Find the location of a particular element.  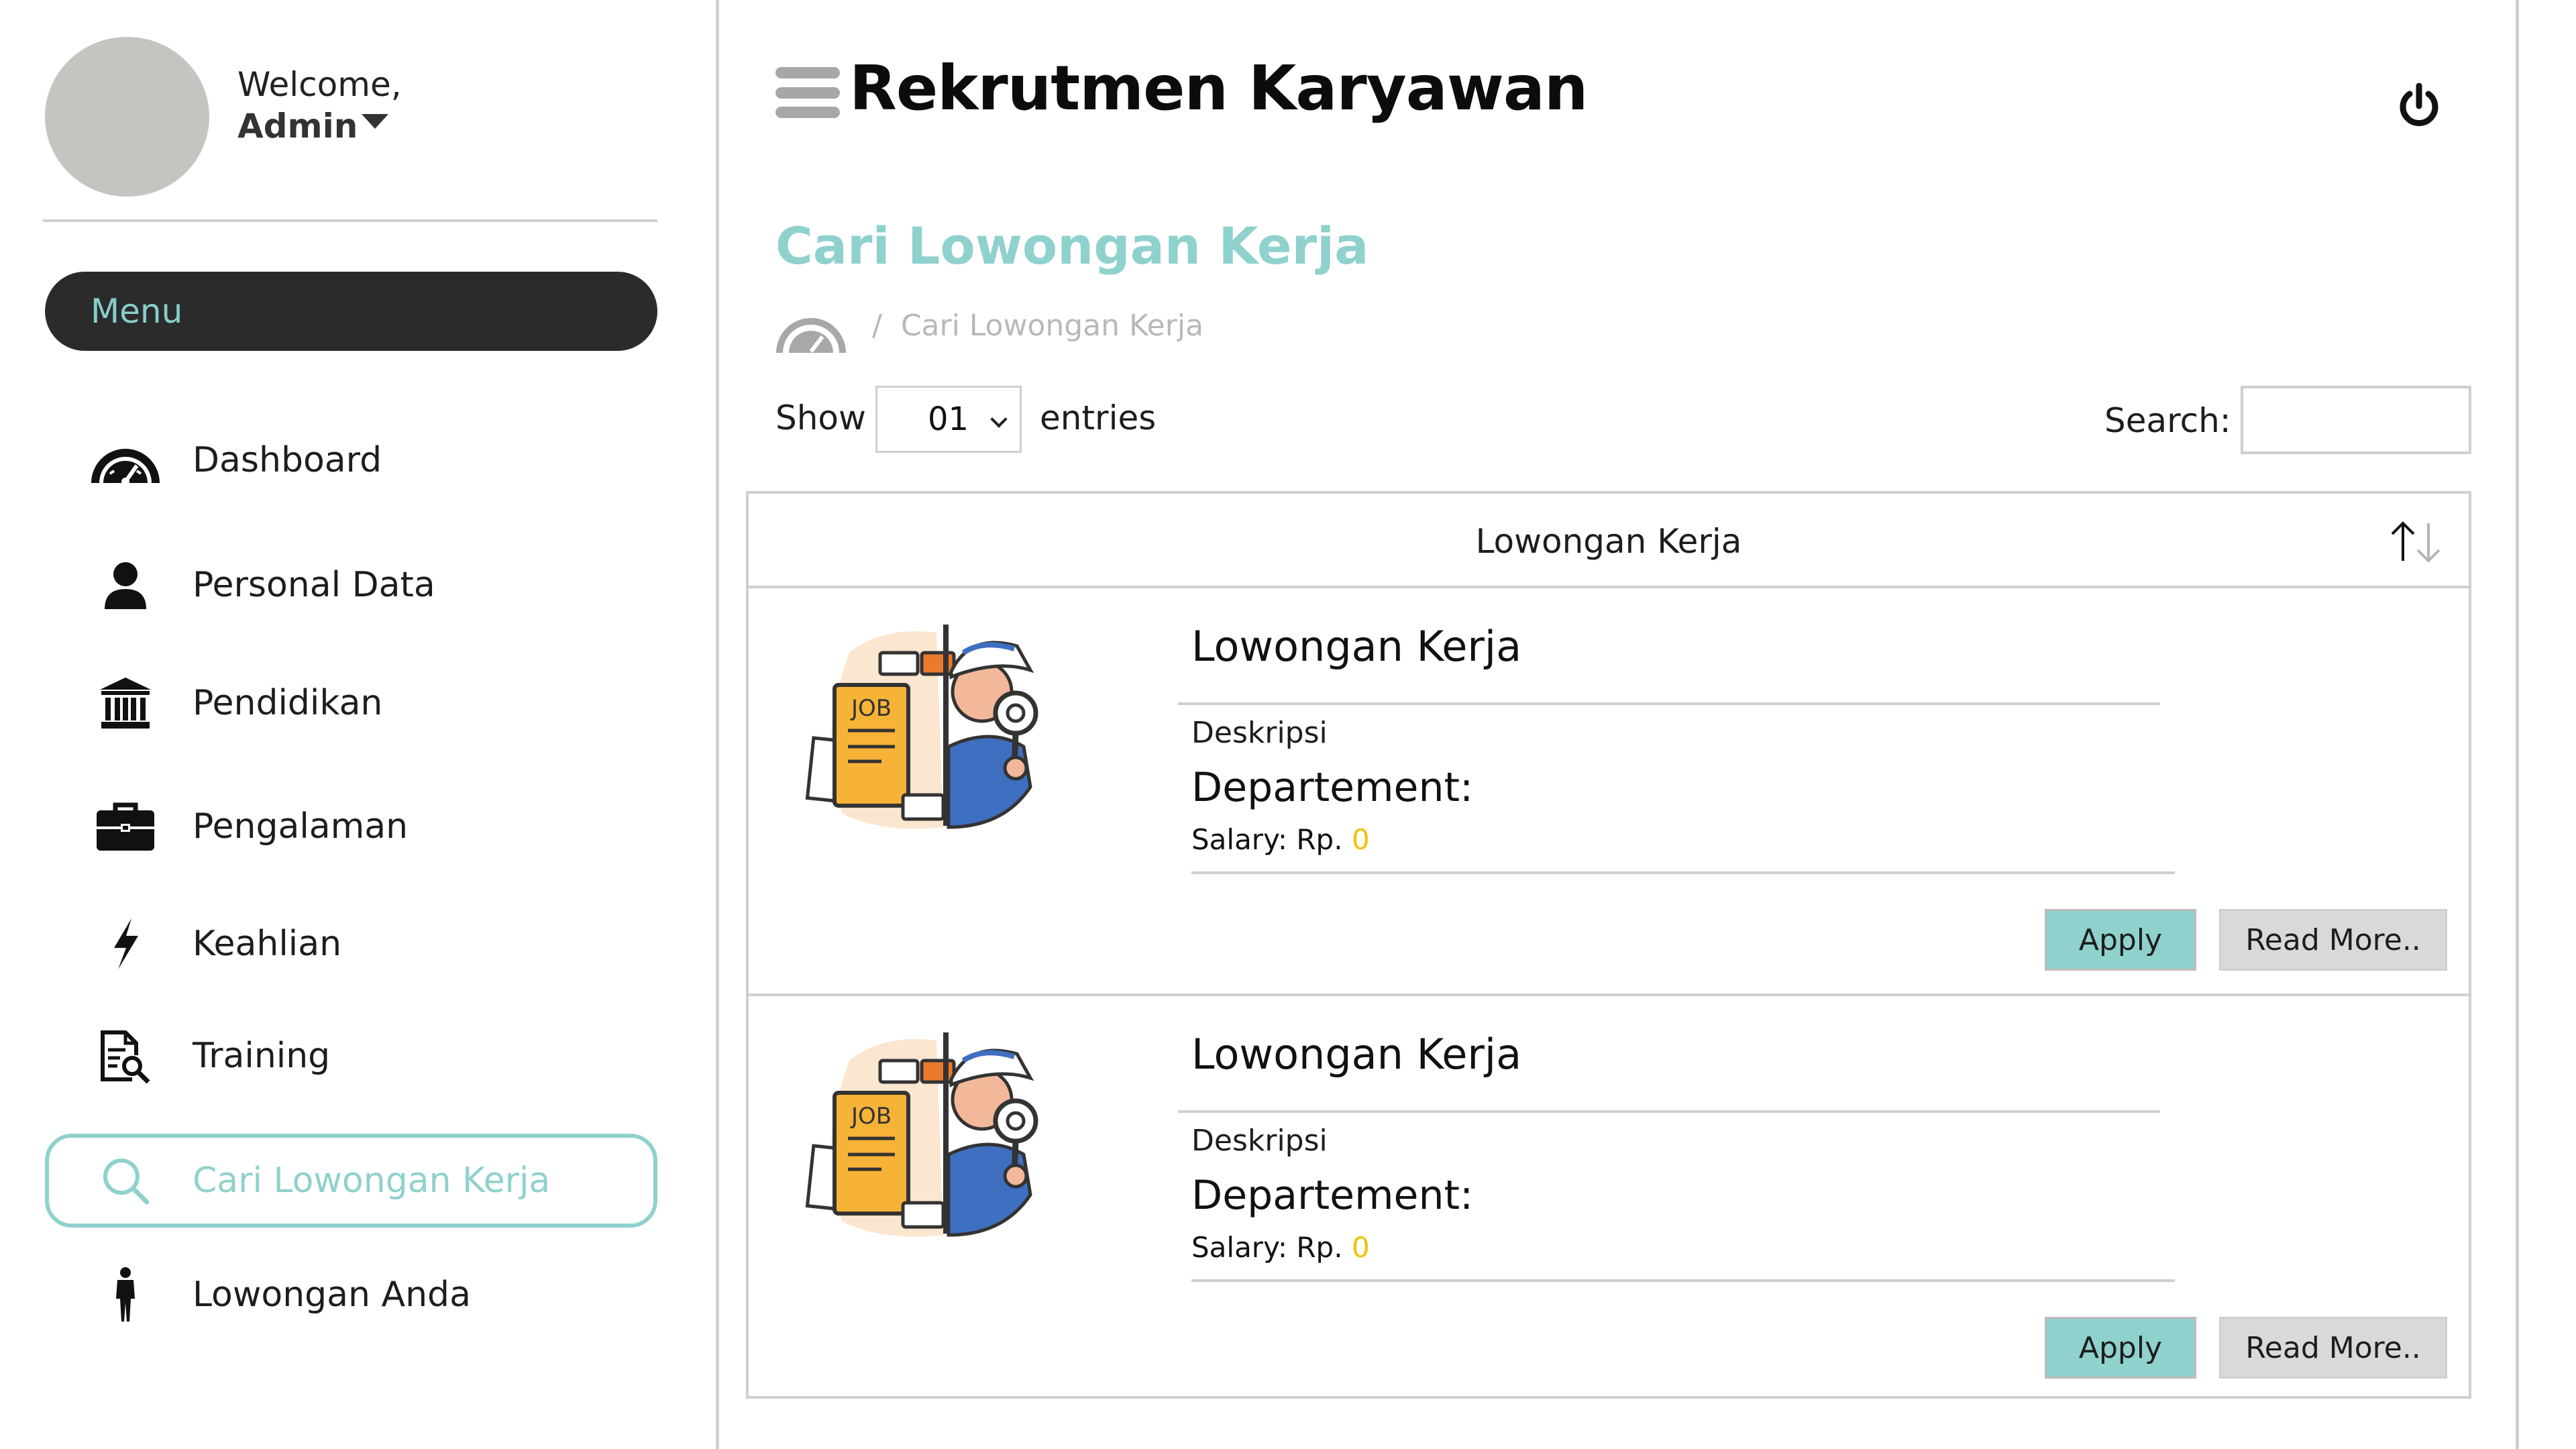

table-header: Lowongan Kerja is located at coordinates (1609, 541).